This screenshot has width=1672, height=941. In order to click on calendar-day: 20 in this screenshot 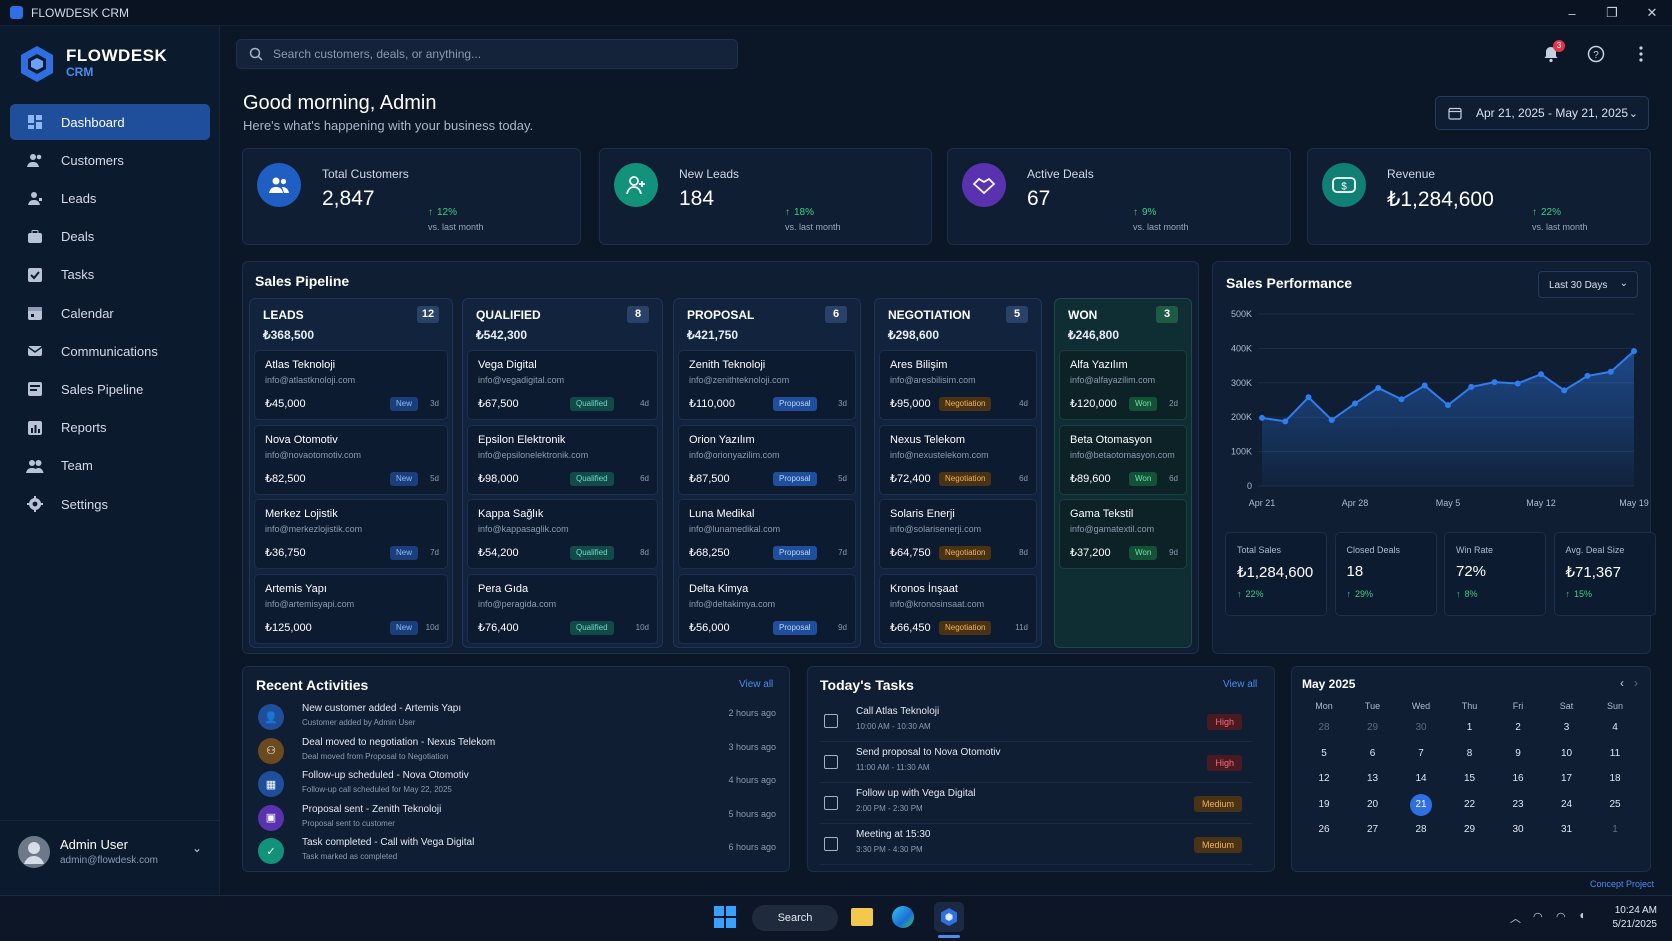, I will do `click(1373, 804)`.